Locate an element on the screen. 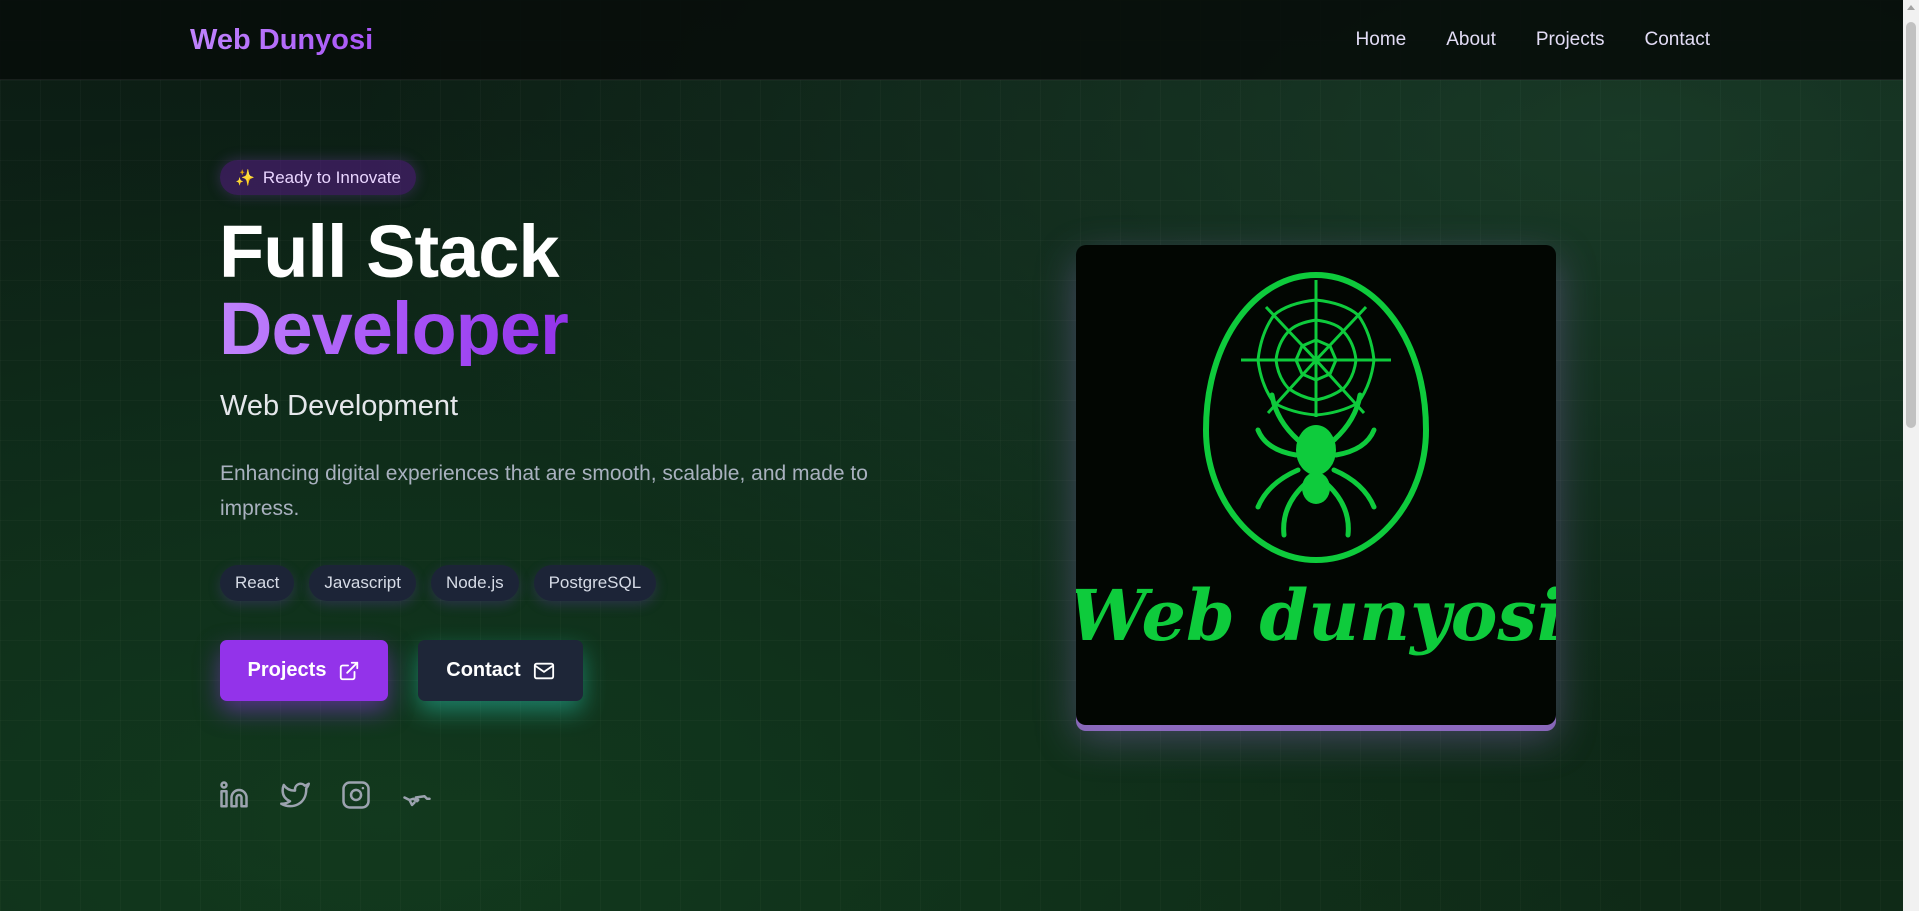  scroll-up-arrow-icon is located at coordinates (1911, 7).